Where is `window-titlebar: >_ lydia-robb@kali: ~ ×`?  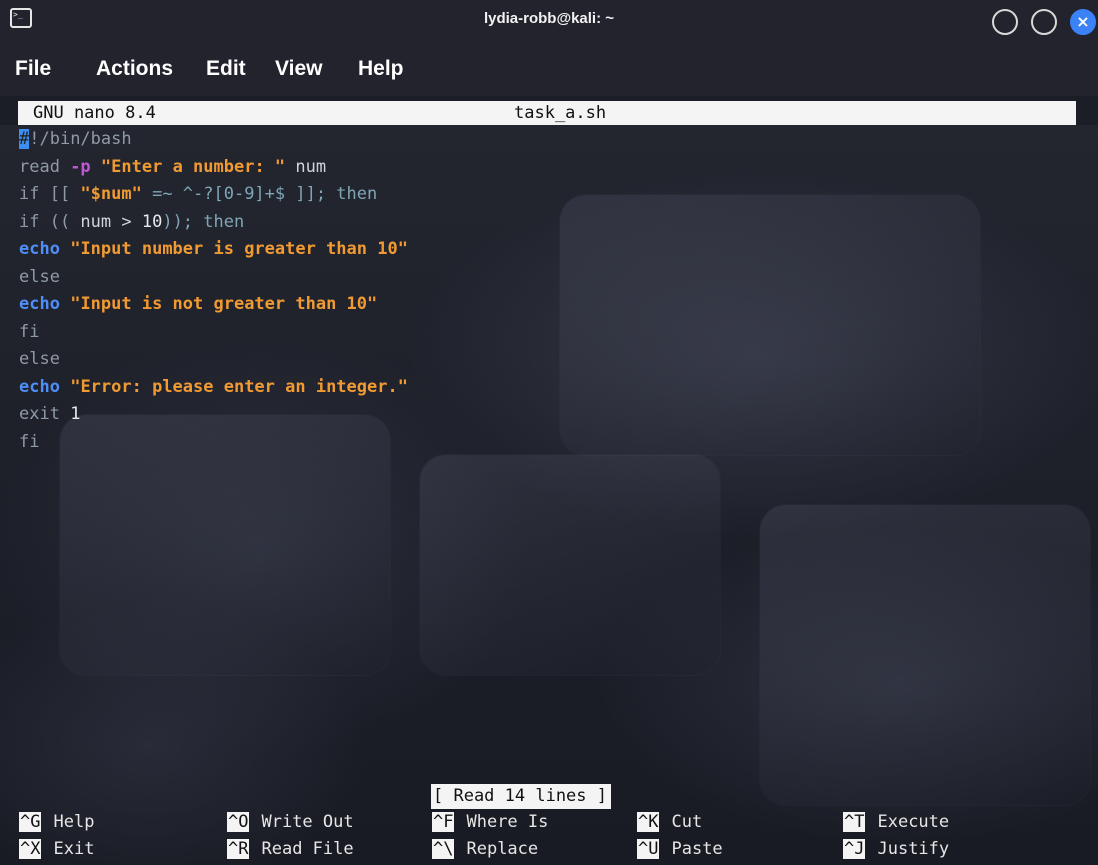
window-titlebar: >_ lydia-robb@kali: ~ × is located at coordinates (549, 25).